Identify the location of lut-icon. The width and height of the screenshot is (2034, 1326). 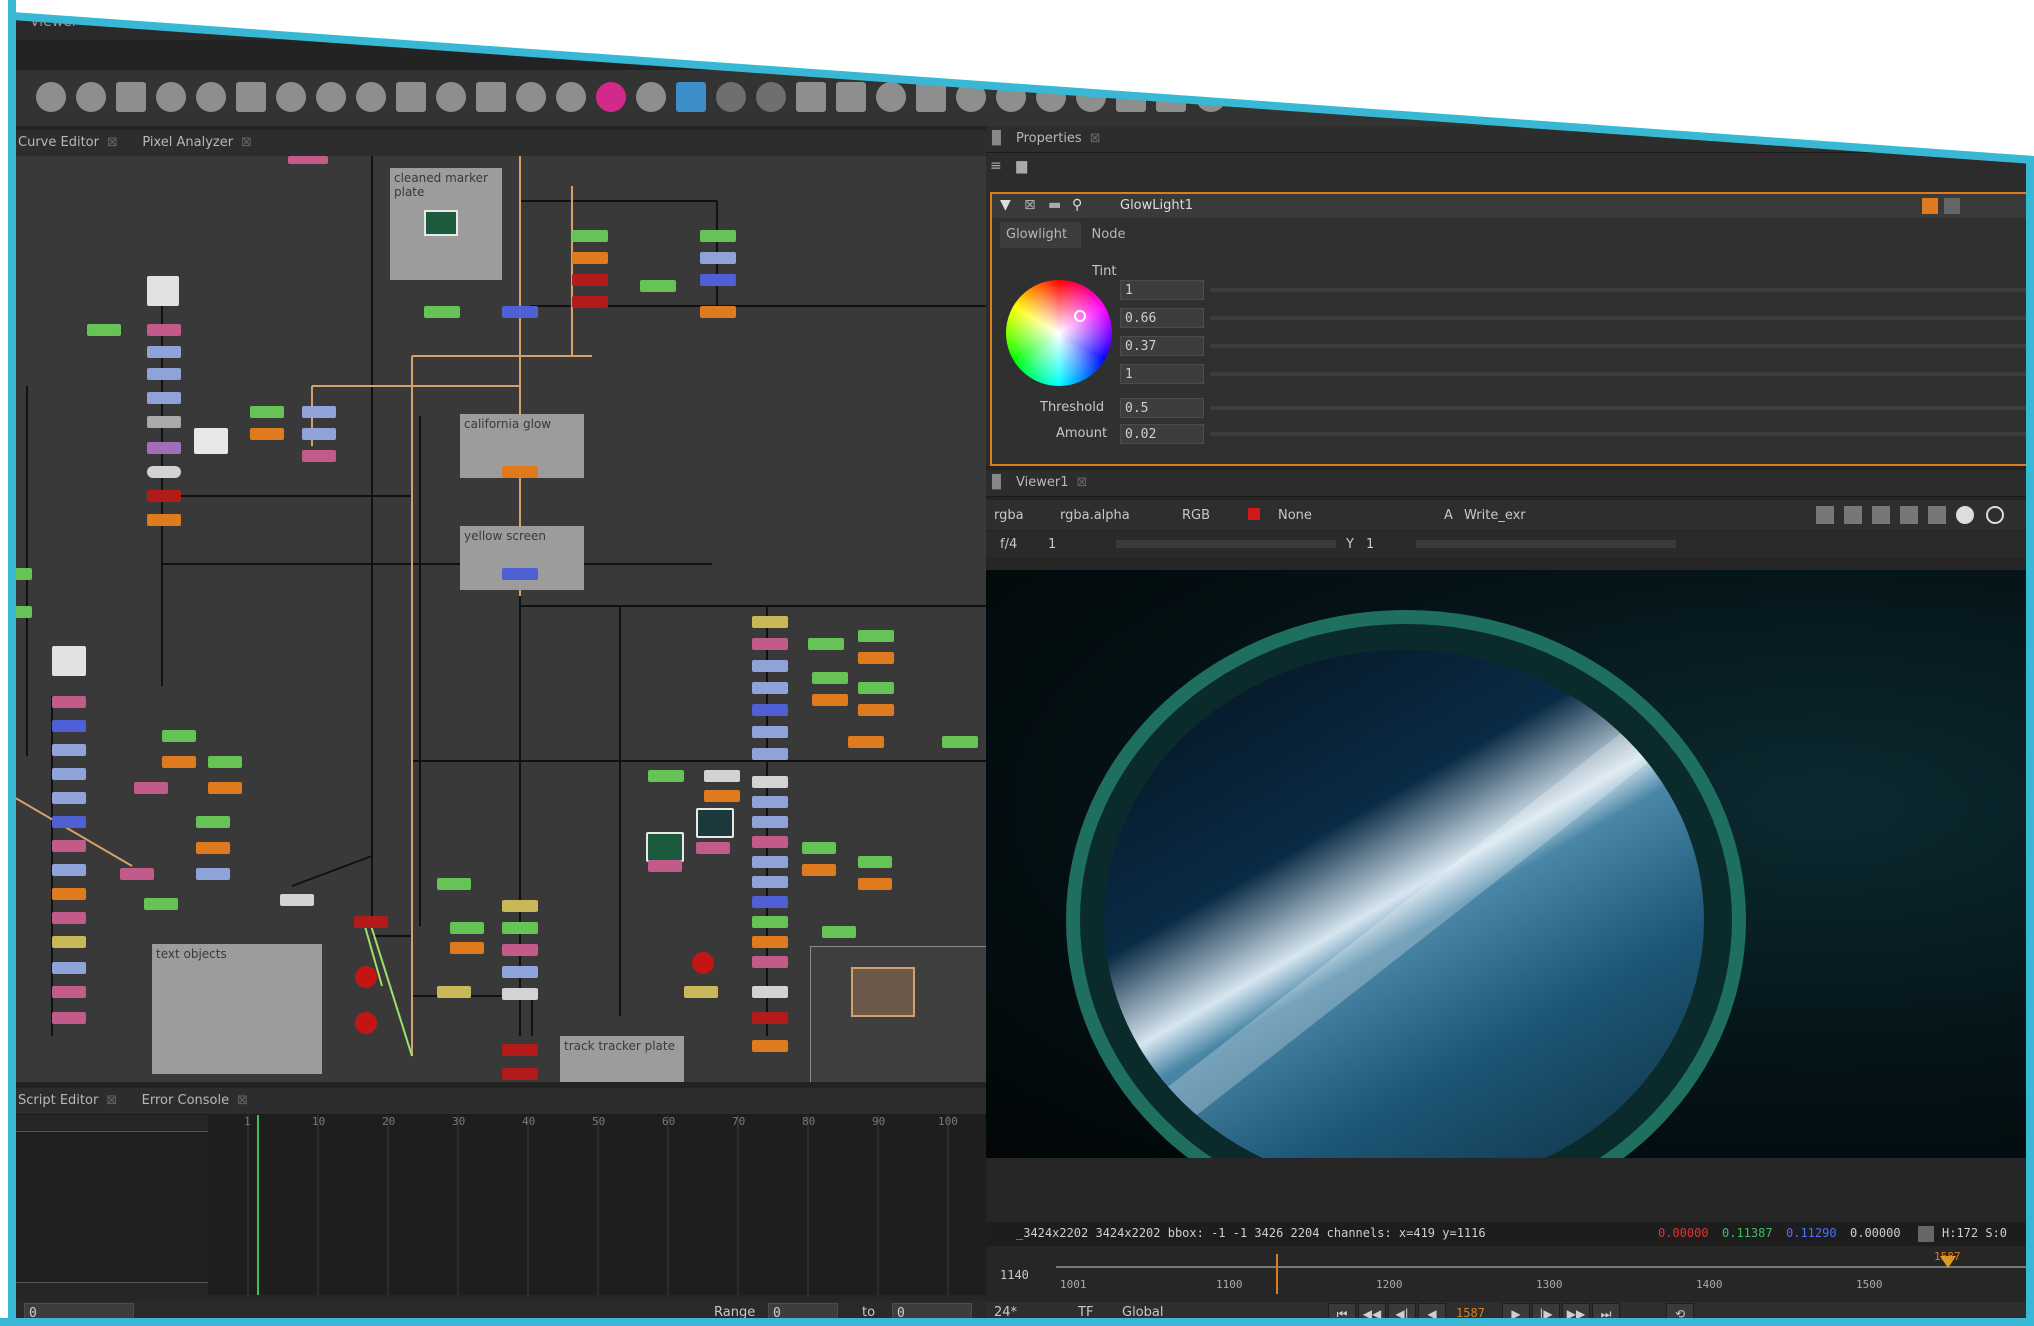
(891, 97).